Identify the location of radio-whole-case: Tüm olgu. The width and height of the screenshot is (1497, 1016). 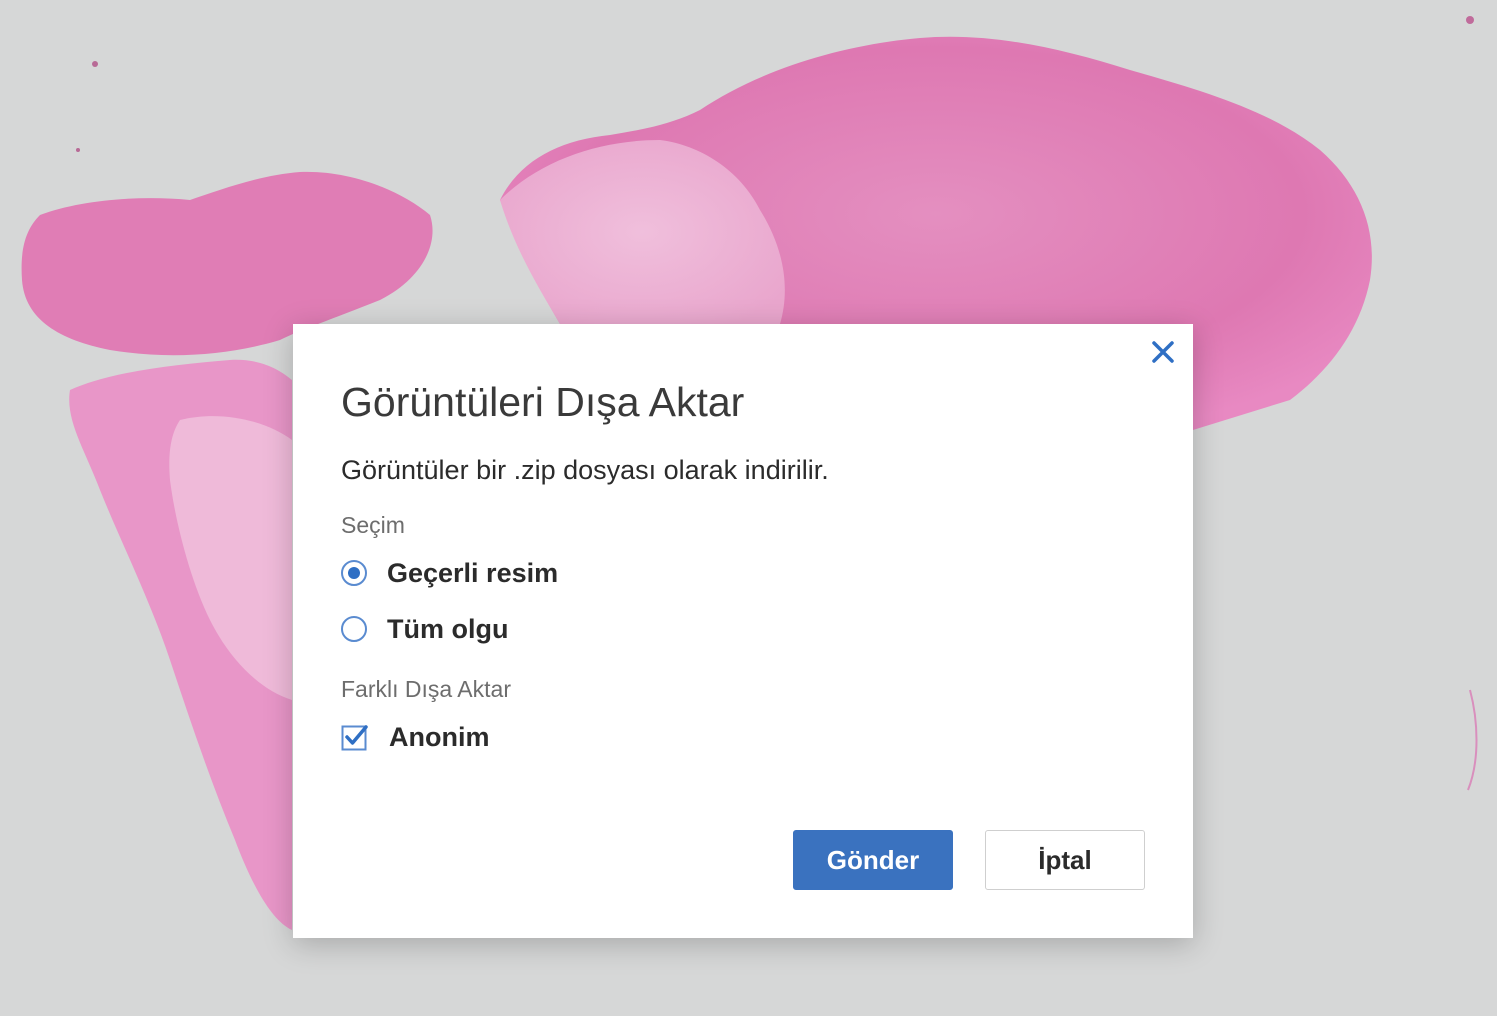
(424, 629).